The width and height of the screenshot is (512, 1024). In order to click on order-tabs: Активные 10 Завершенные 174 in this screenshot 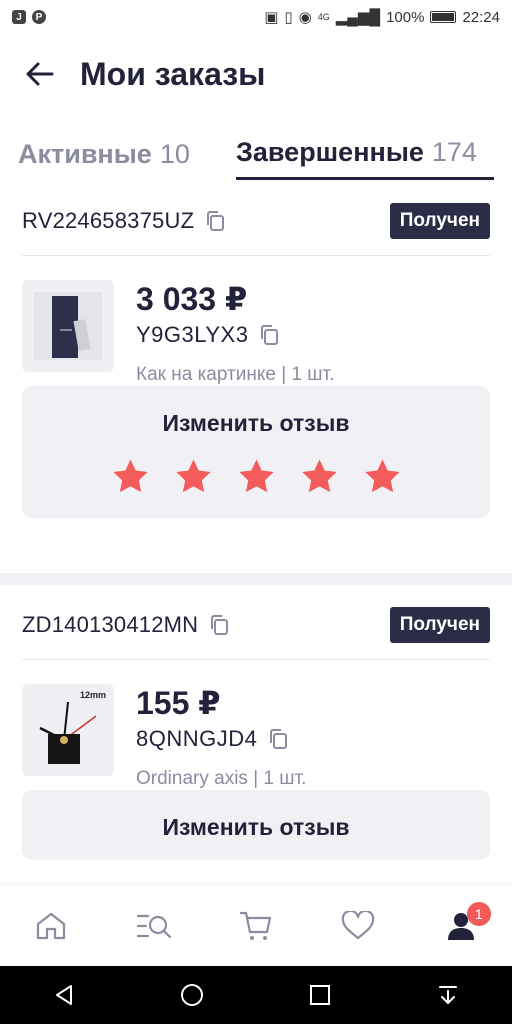, I will do `click(256, 156)`.